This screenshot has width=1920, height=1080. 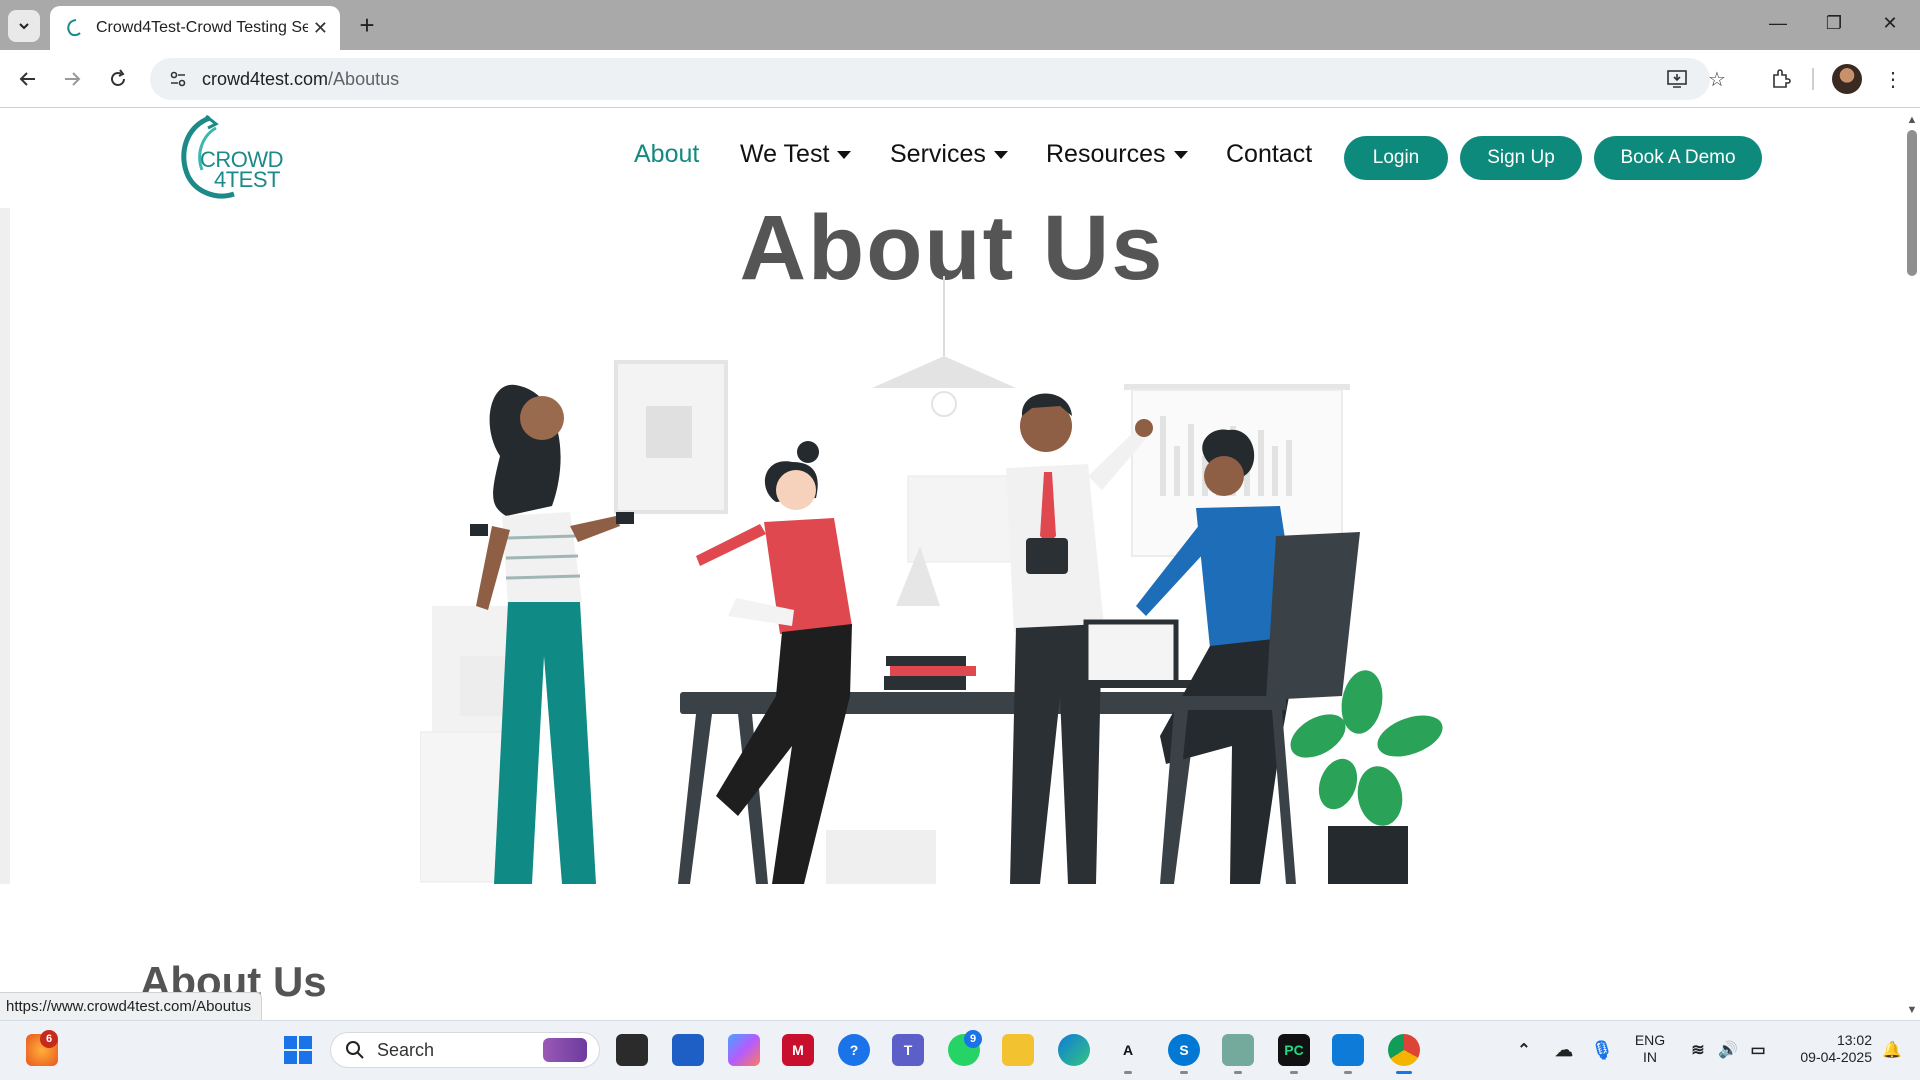 I want to click on install-app-icon, so click(x=1677, y=79).